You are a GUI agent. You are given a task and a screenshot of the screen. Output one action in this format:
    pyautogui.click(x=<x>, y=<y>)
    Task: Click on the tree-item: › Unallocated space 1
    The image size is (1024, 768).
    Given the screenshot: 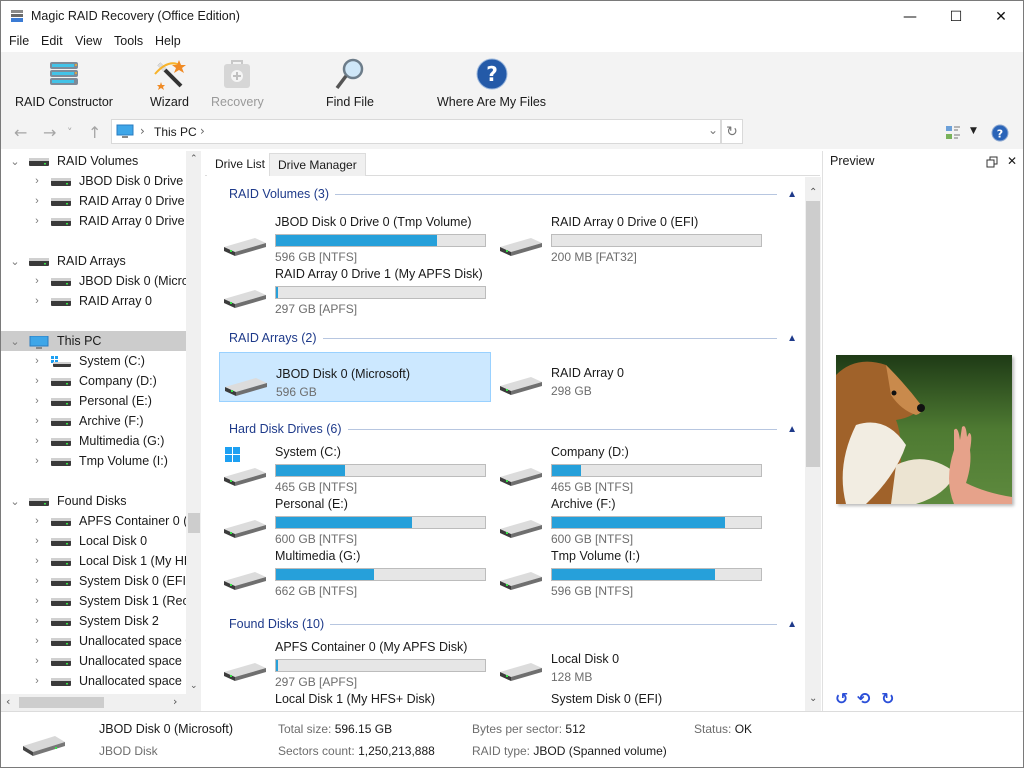 What is the action you would take?
    pyautogui.click(x=110, y=661)
    